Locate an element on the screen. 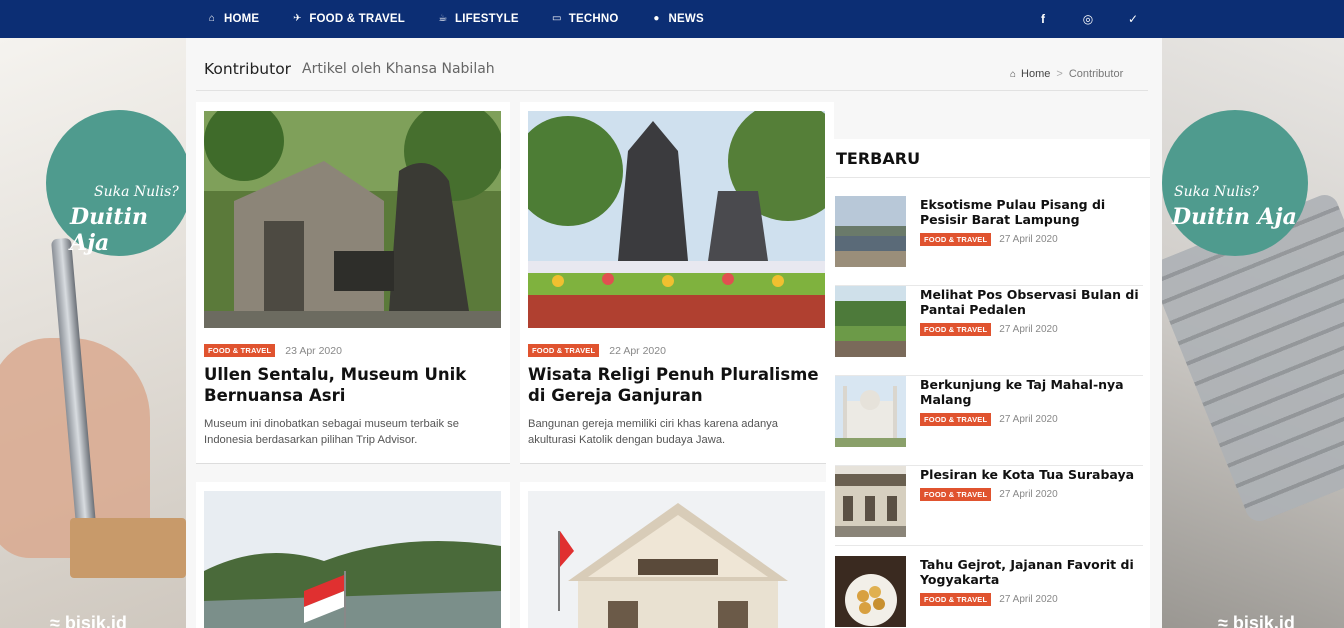 This screenshot has height=628, width=1344. nav-lifestyle-label: LIFESTYLE is located at coordinates (486, 19).